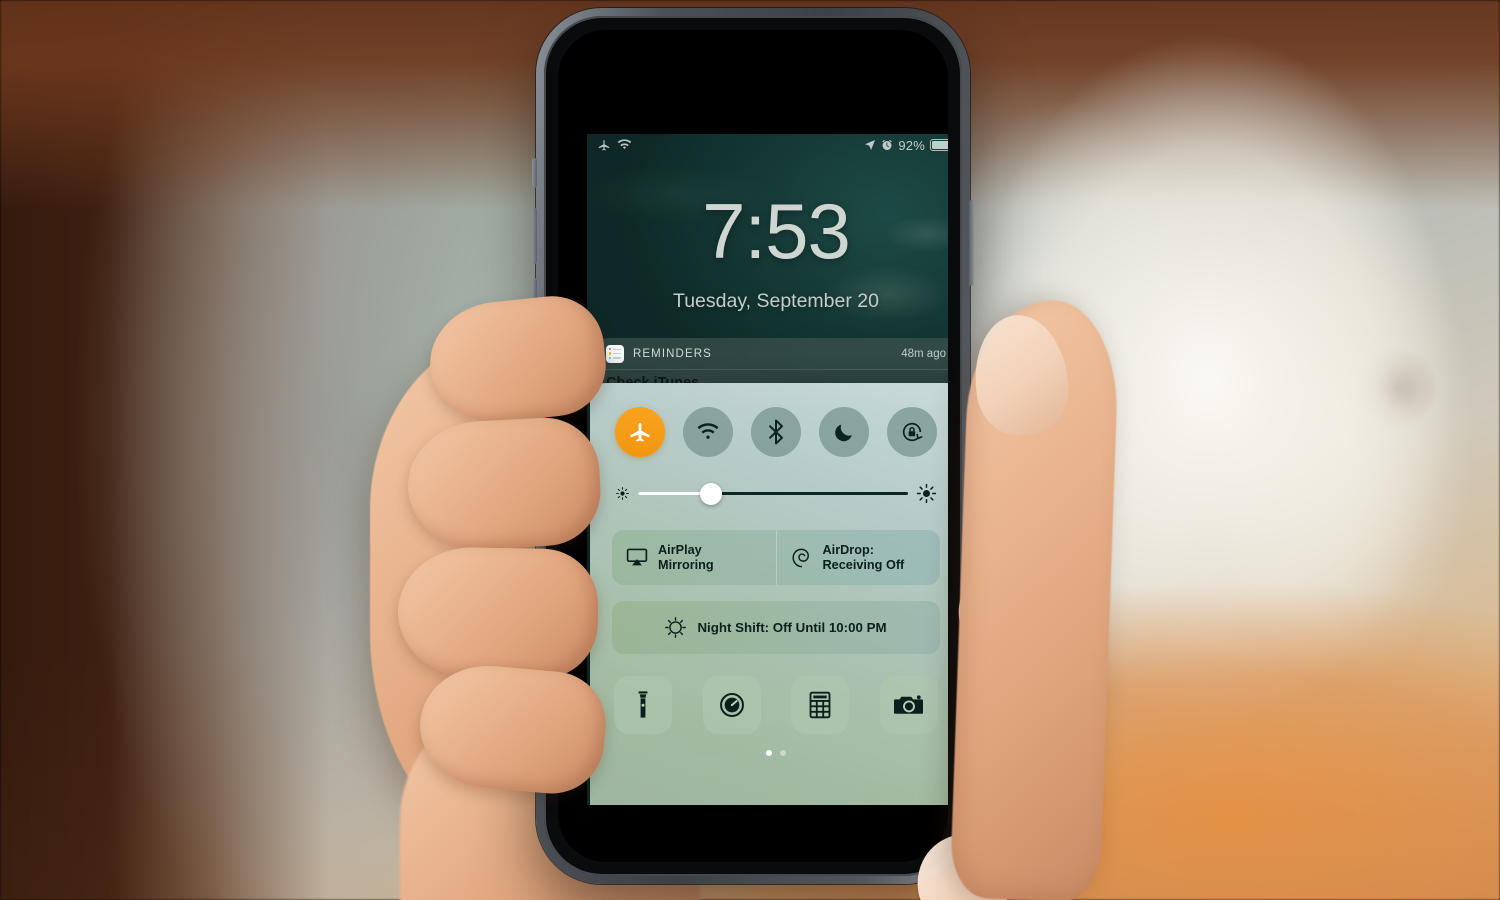 The width and height of the screenshot is (1500, 900). What do you see at coordinates (771, 369) in the screenshot?
I see `notification-divider` at bounding box center [771, 369].